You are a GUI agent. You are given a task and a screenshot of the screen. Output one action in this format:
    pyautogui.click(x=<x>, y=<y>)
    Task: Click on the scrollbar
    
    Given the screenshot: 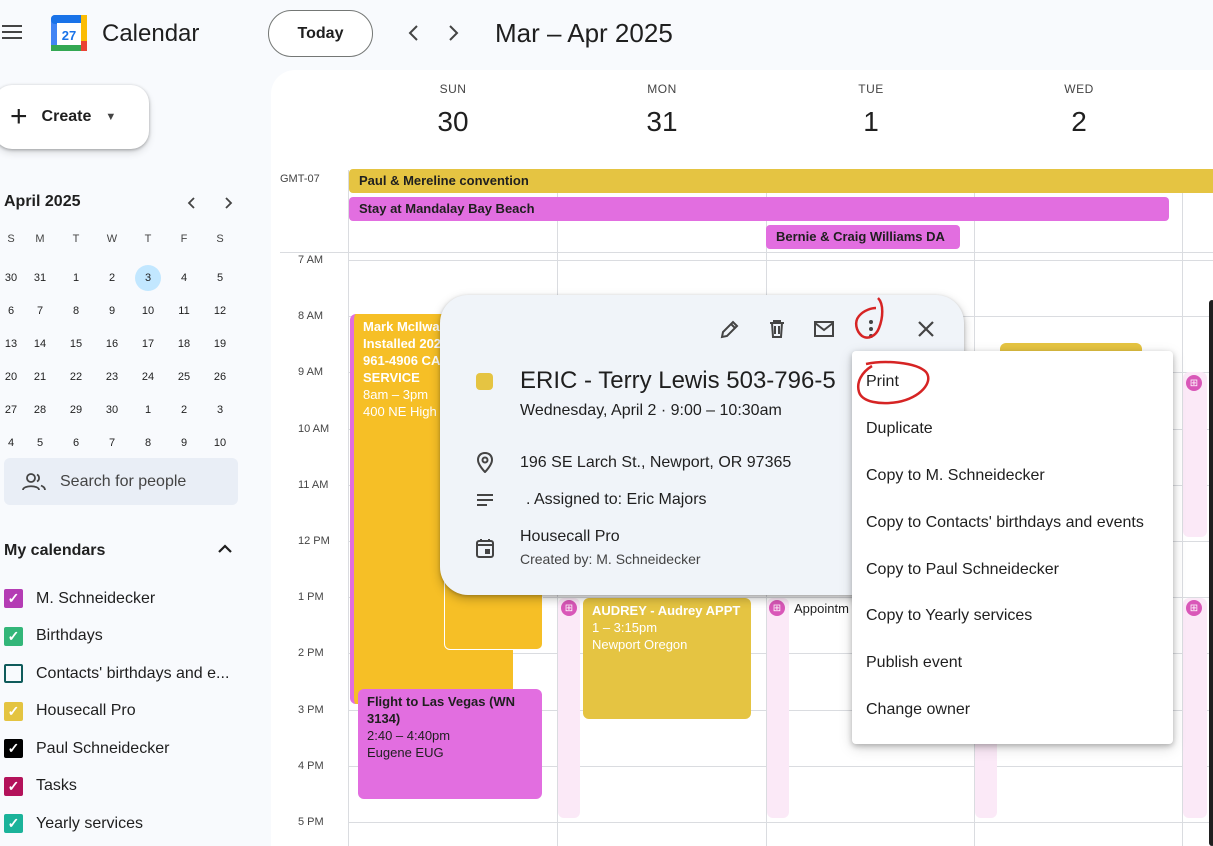 What is the action you would take?
    pyautogui.click(x=1211, y=573)
    